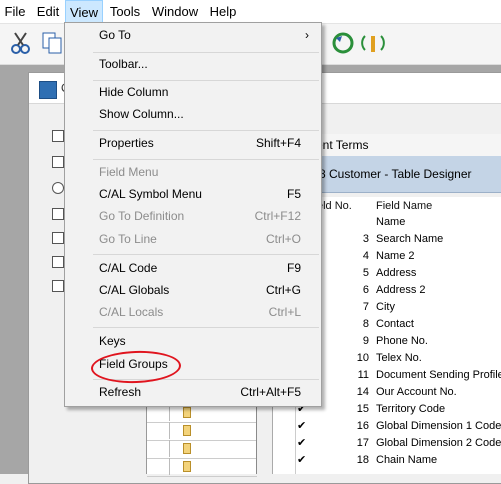 The height and width of the screenshot is (484, 501). What do you see at coordinates (342, 145) in the screenshot?
I see `tab-payment-terms: ent Terms` at bounding box center [342, 145].